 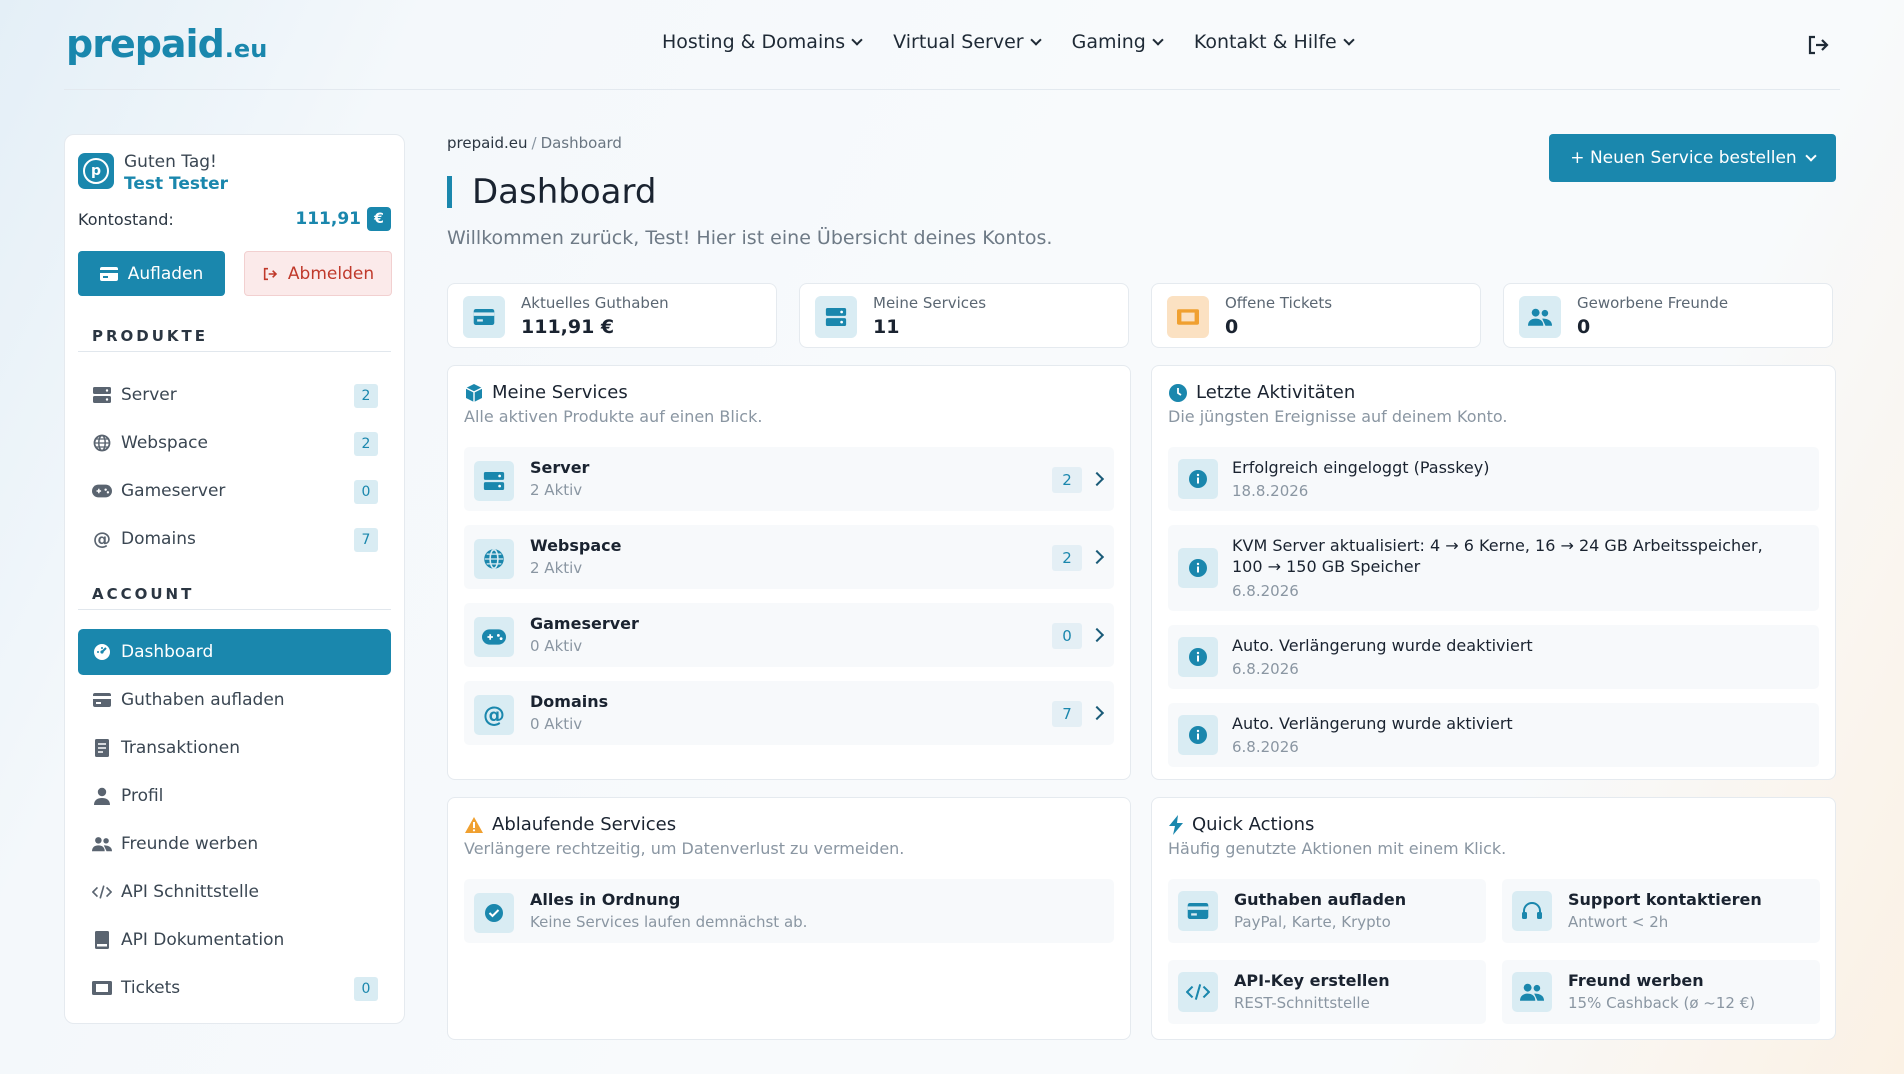 What do you see at coordinates (102, 940) in the screenshot?
I see `book-icon` at bounding box center [102, 940].